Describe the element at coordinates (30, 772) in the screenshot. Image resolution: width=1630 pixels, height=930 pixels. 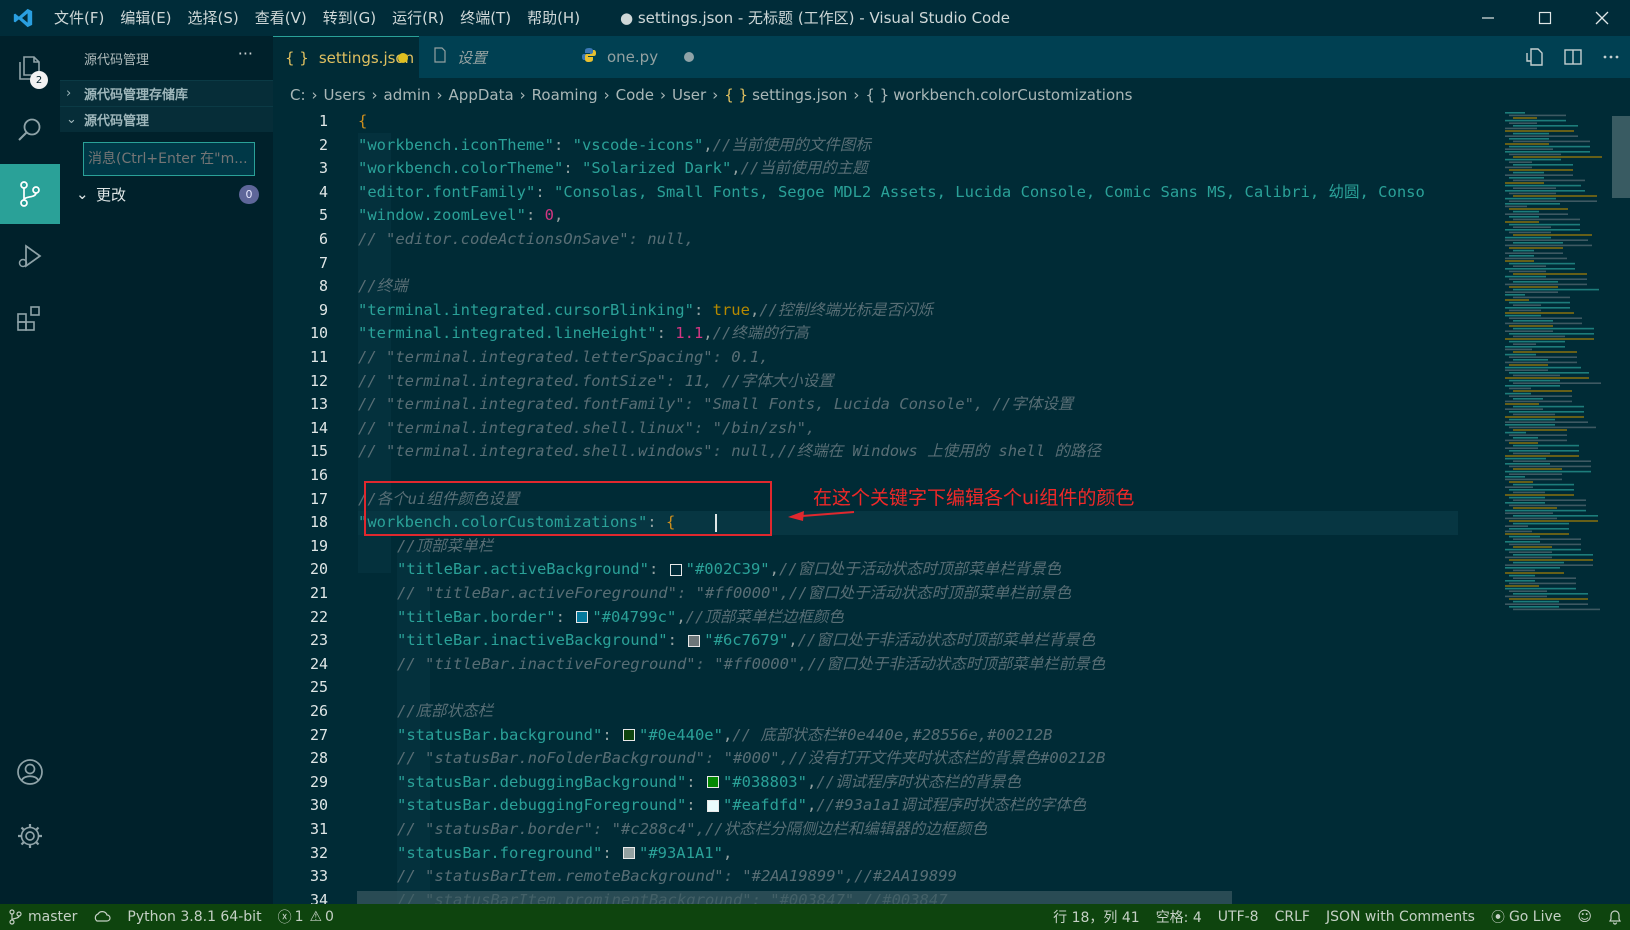
I see `accounts-icon` at that location.